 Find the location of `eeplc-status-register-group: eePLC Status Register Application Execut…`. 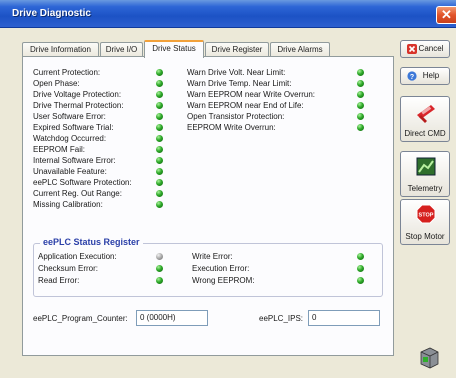

eeplc-status-register-group: eePLC Status Register Application Execut… is located at coordinates (208, 267).